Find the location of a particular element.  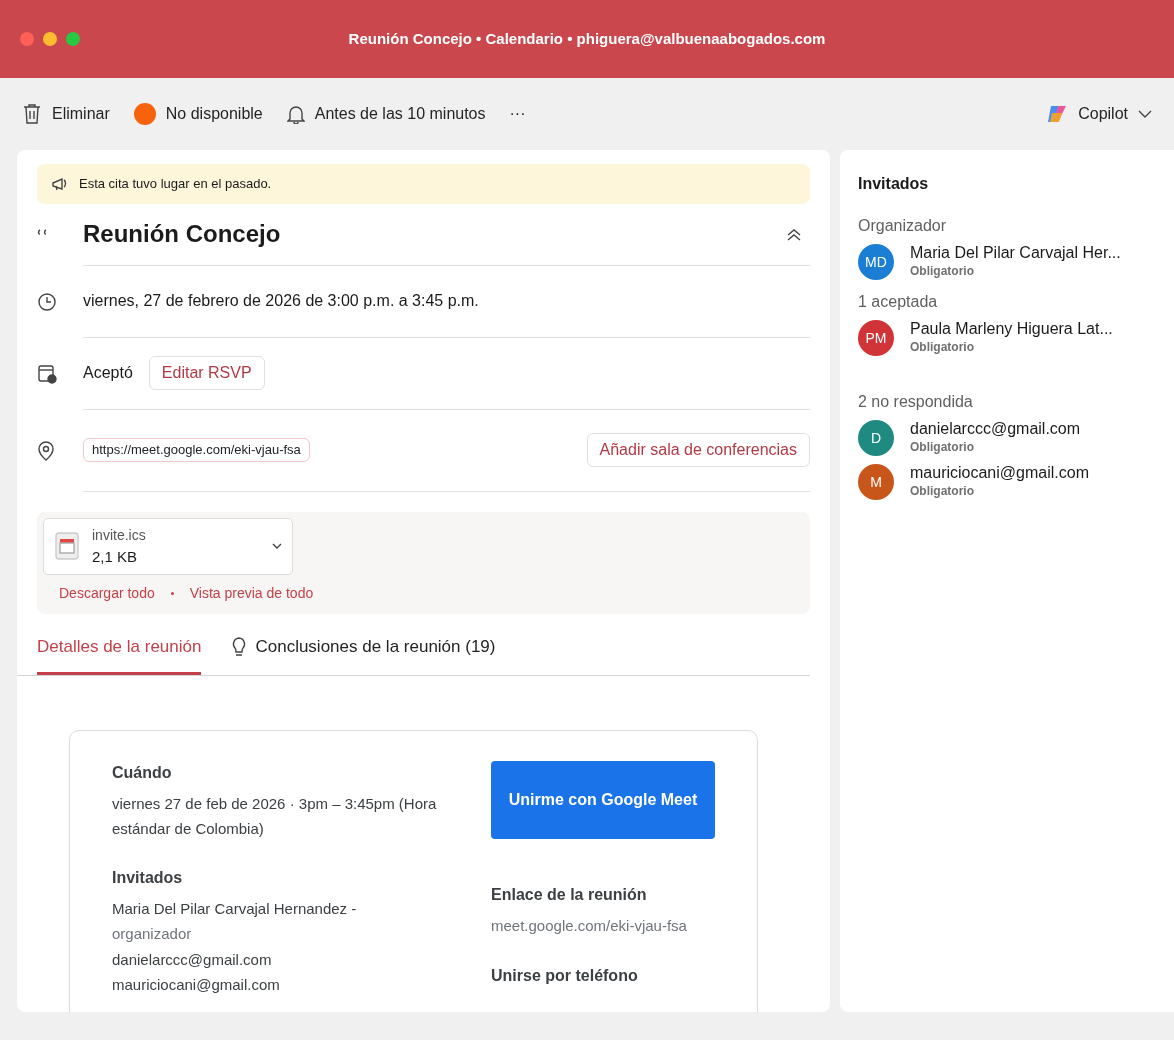

avatar: M is located at coordinates (876, 482).